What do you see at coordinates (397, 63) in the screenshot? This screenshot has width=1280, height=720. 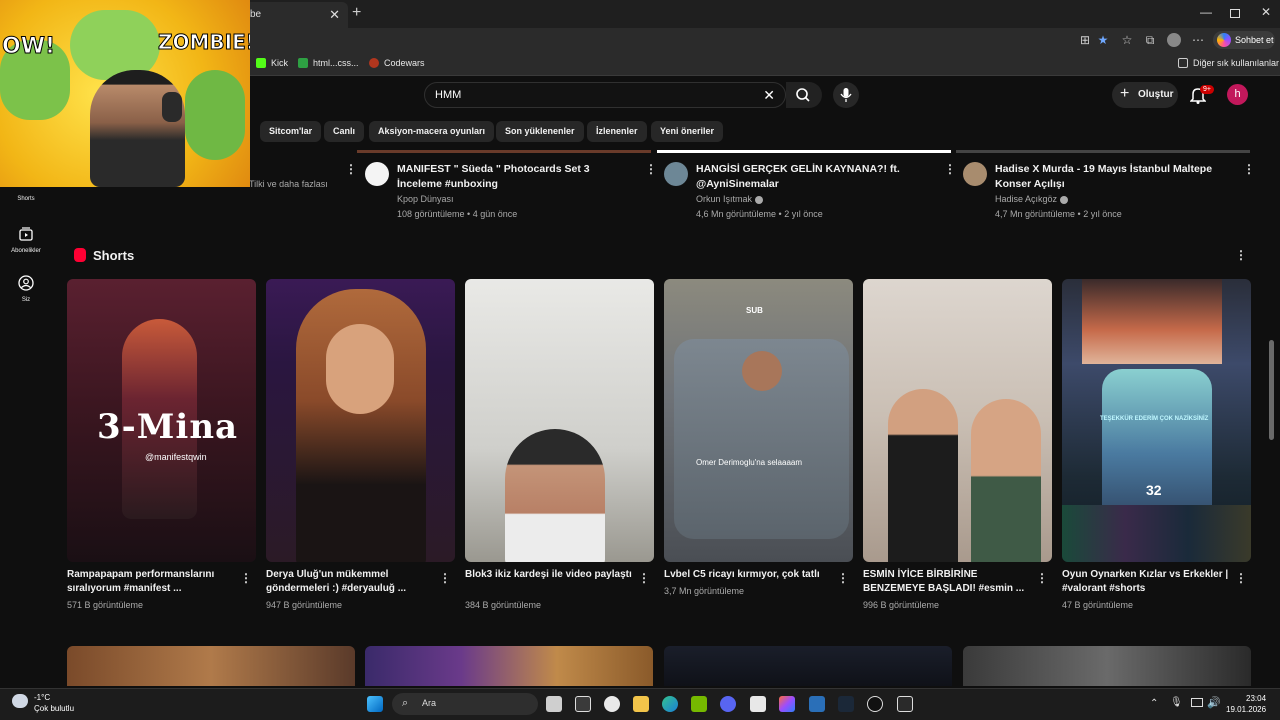 I see `favorite-codewars: Codewars` at bounding box center [397, 63].